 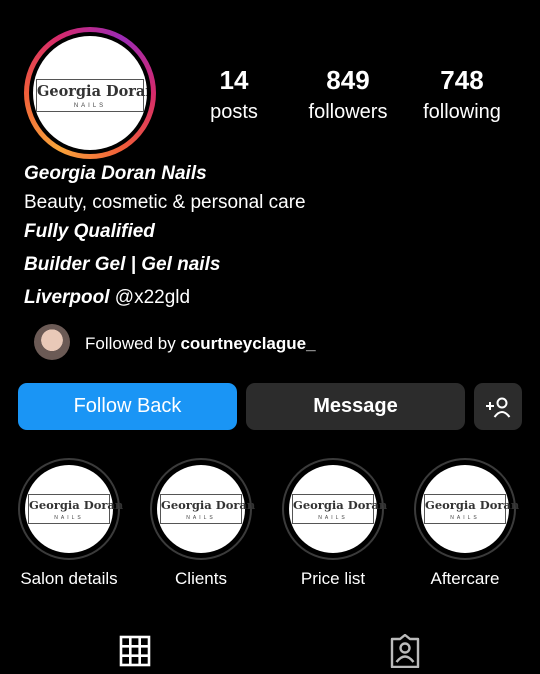 I want to click on stat-posts-value: 14, so click(x=234, y=80).